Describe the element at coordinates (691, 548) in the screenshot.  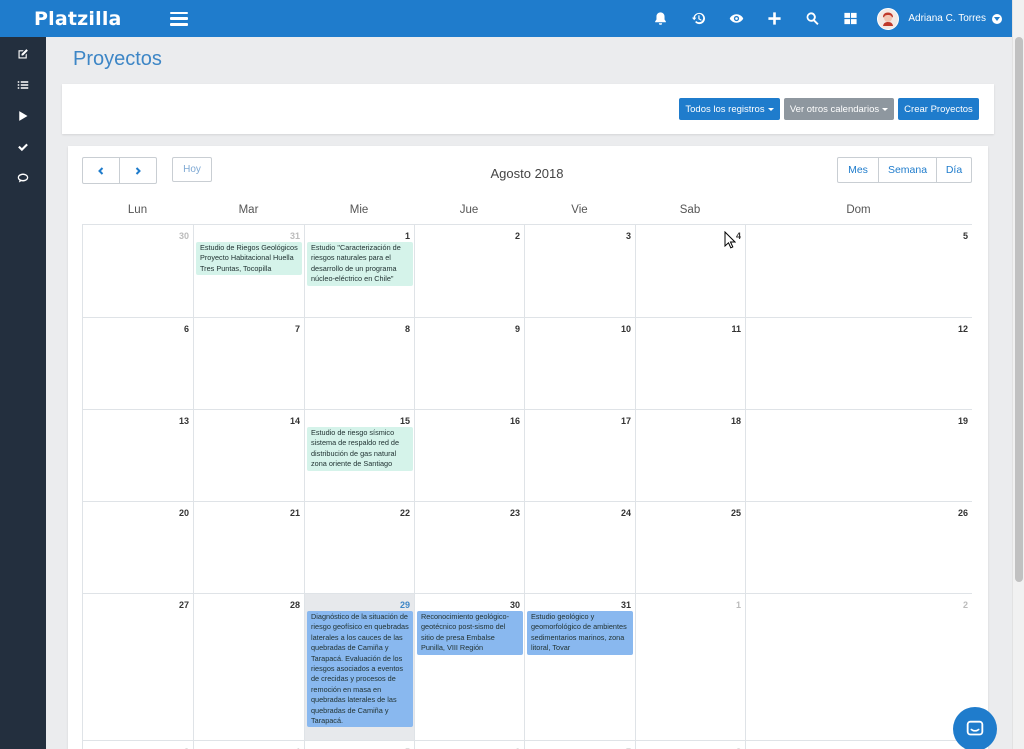
I see `day-cell: 25` at that location.